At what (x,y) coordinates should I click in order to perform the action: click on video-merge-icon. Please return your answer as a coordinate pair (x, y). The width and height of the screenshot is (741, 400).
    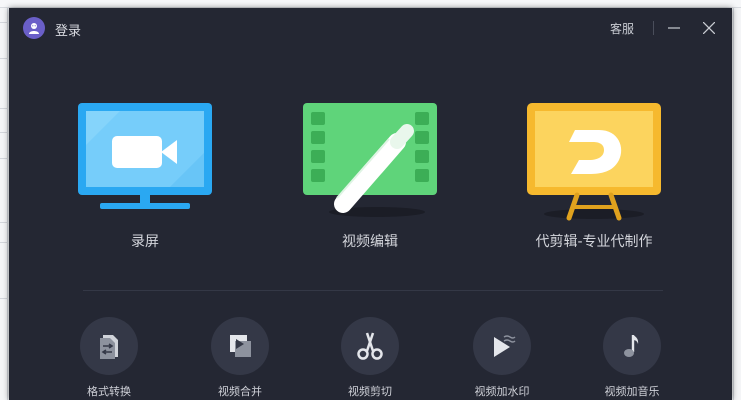
    Looking at the image, I should click on (240, 346).